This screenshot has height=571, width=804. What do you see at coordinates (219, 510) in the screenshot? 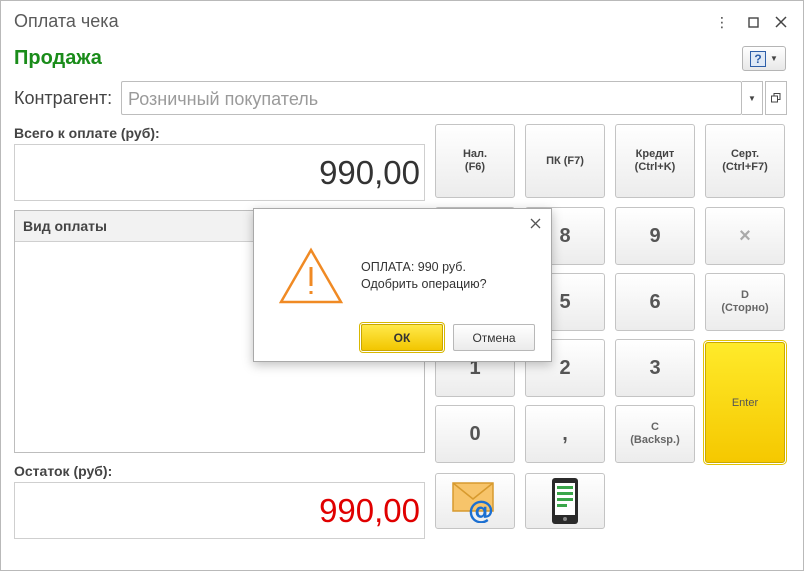
I see `balance-amount: 990,00` at bounding box center [219, 510].